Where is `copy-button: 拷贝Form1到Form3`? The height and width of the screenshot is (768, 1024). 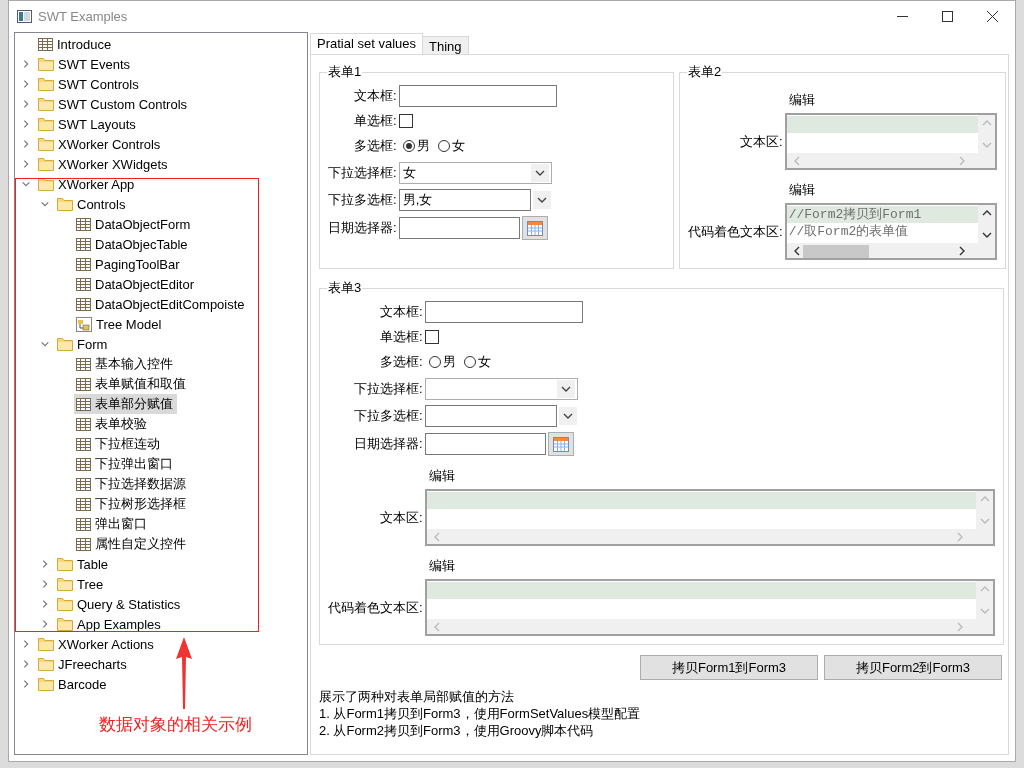 copy-button: 拷贝Form1到Form3 is located at coordinates (729, 667).